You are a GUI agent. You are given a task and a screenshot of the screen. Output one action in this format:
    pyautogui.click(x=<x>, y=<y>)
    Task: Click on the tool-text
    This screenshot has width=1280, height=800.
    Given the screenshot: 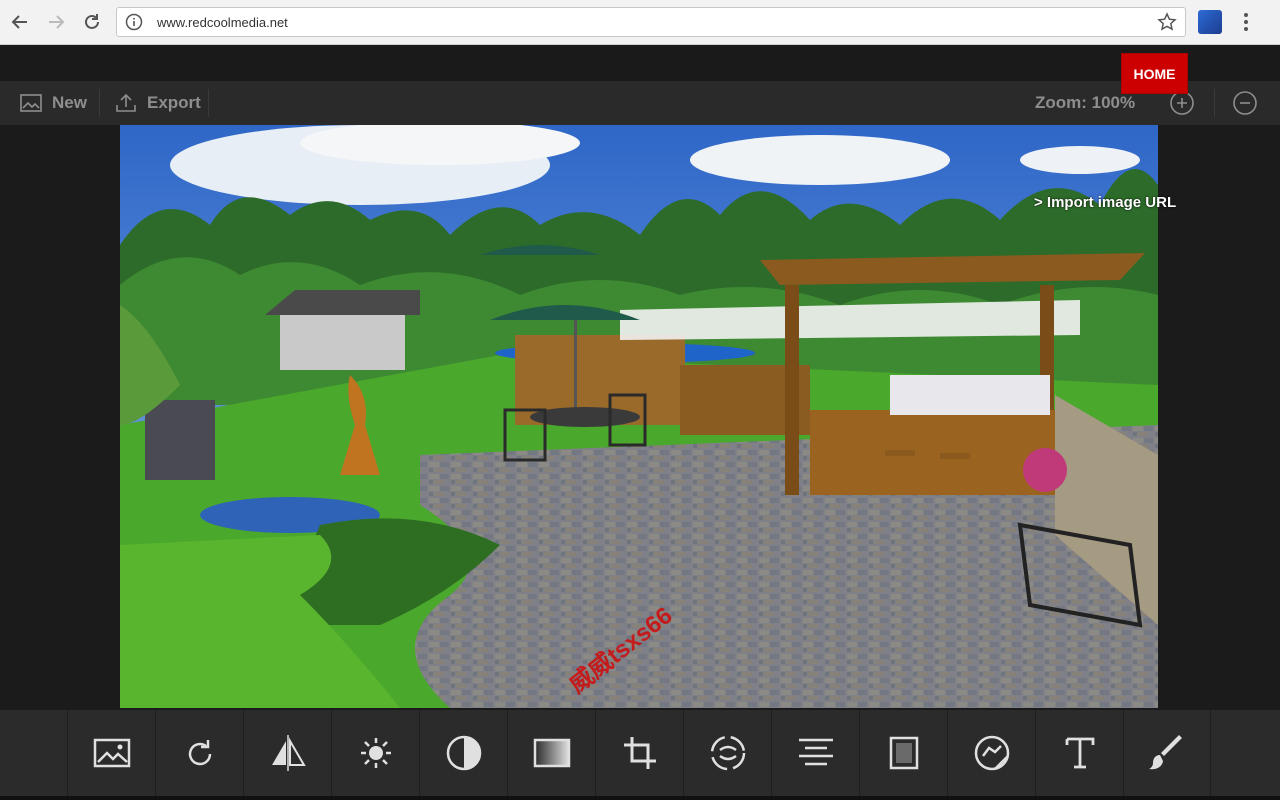 What is the action you would take?
    pyautogui.click(x=1079, y=753)
    